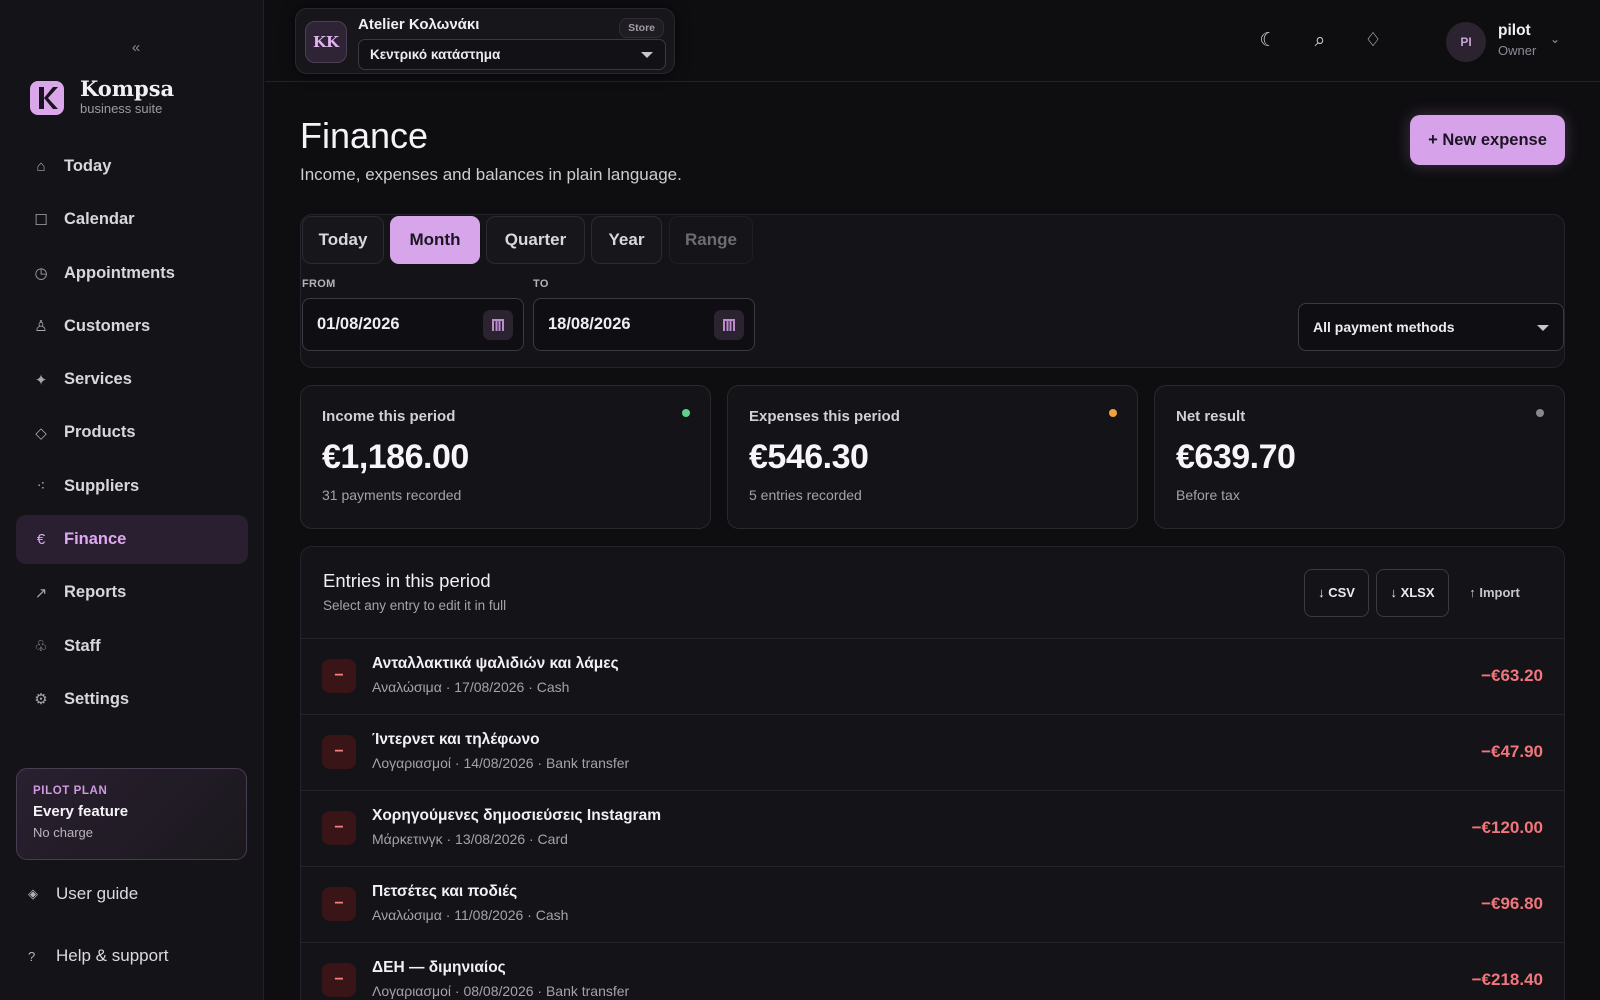  What do you see at coordinates (1466, 42) in the screenshot?
I see `avatar: PI` at bounding box center [1466, 42].